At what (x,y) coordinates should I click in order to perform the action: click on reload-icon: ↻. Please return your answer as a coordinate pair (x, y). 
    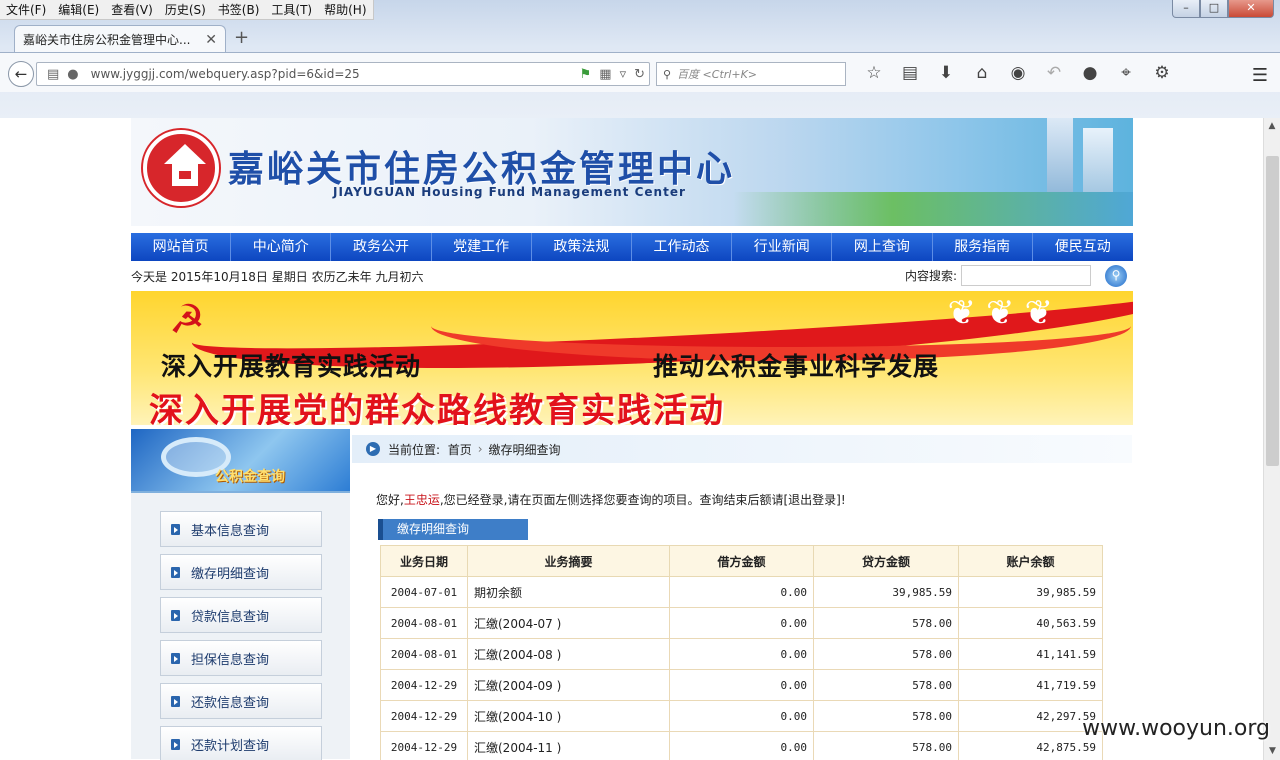
    Looking at the image, I should click on (639, 74).